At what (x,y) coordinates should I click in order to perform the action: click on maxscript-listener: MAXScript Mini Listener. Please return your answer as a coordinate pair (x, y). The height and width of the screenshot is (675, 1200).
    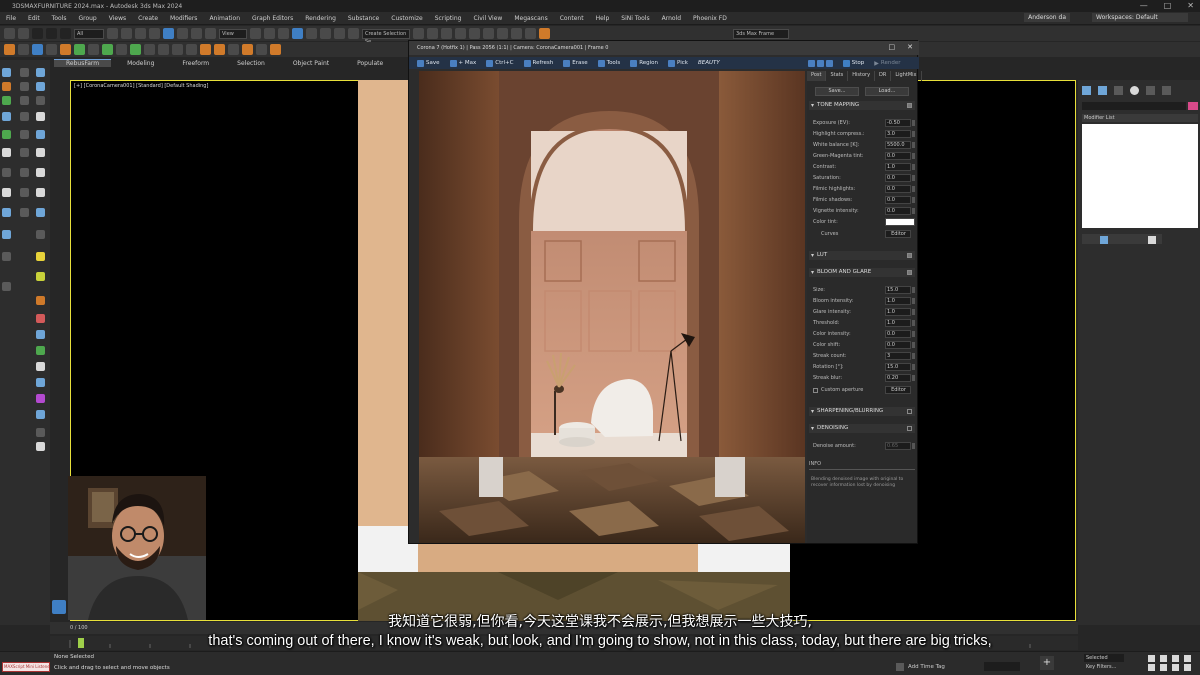
    Looking at the image, I should click on (26, 667).